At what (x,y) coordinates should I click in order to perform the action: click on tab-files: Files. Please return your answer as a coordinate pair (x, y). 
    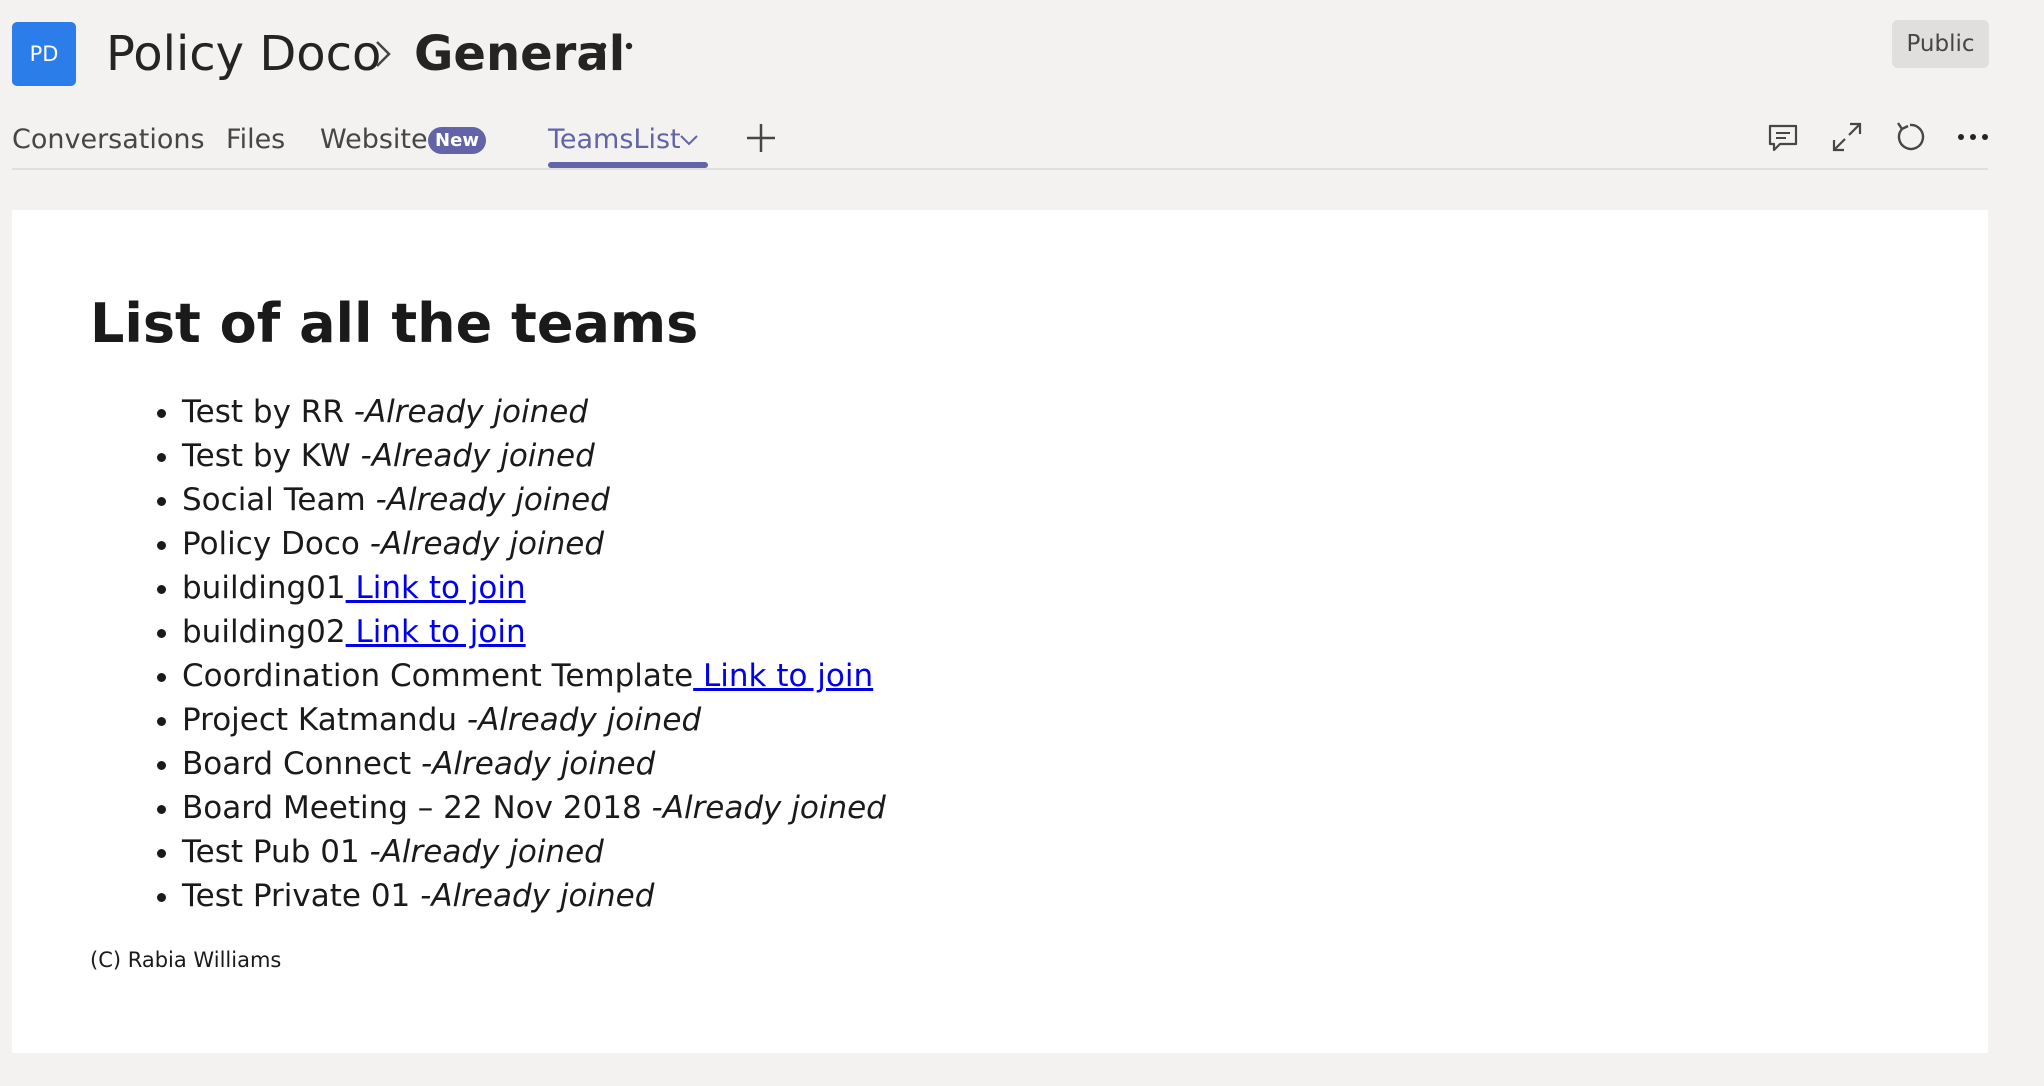
    Looking at the image, I should click on (255, 140).